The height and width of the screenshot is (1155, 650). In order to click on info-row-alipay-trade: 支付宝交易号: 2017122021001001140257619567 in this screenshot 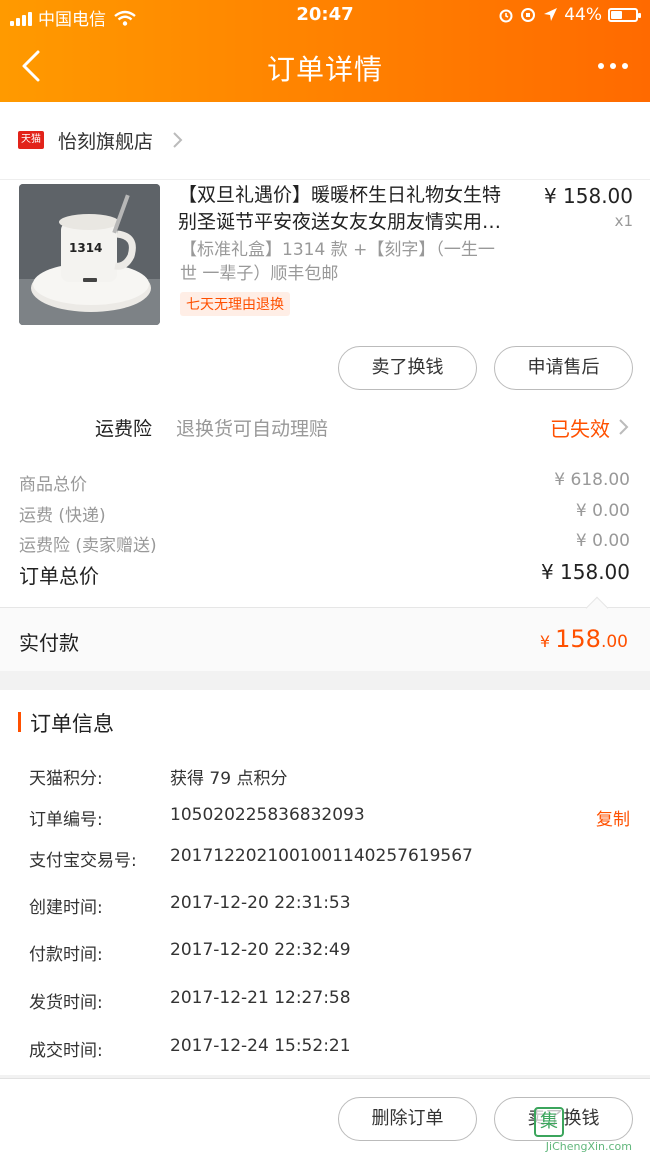, I will do `click(325, 857)`.